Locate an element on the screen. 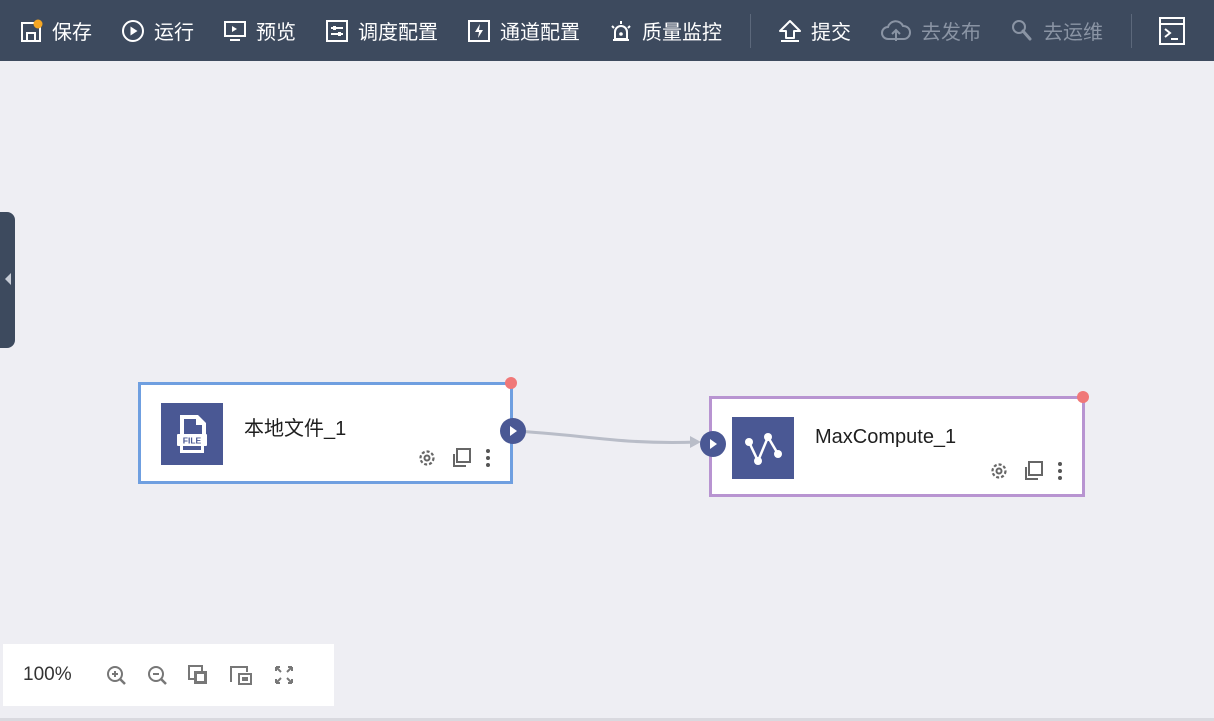 This screenshot has width=1214, height=721. channel-config-label: 通道配置 is located at coordinates (540, 33).